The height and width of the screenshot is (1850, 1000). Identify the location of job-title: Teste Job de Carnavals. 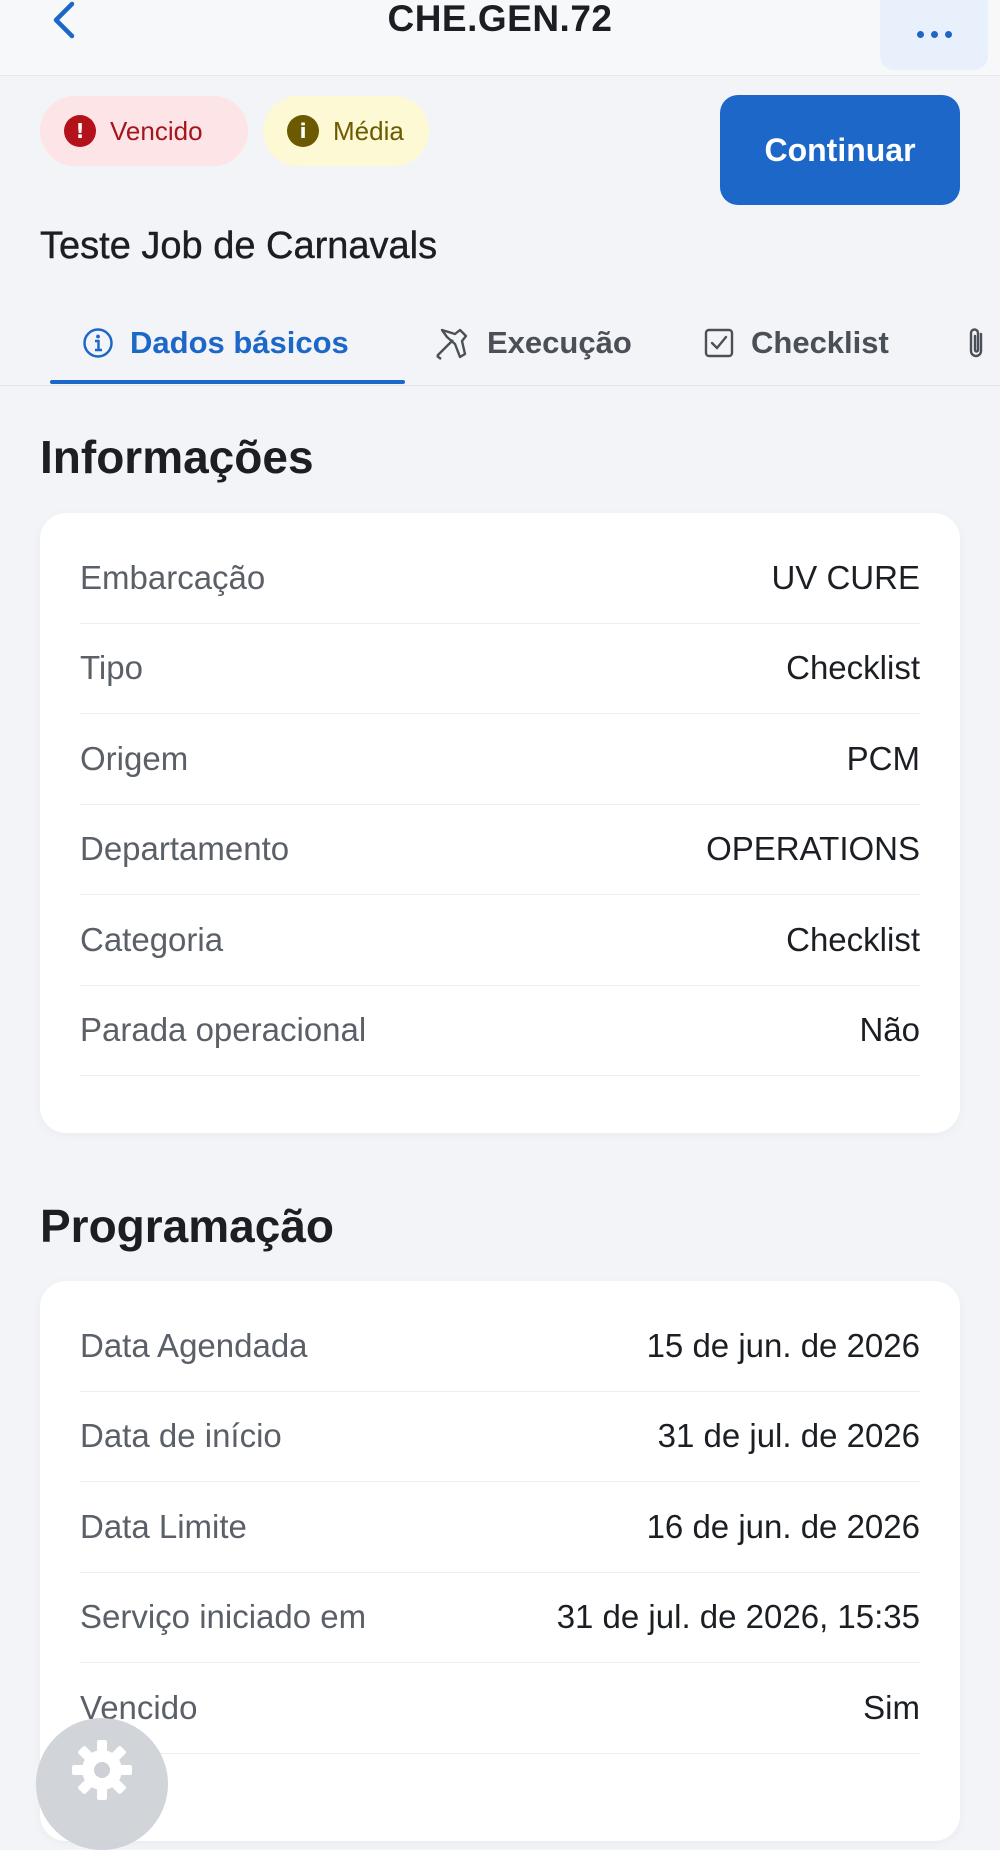
(239, 246).